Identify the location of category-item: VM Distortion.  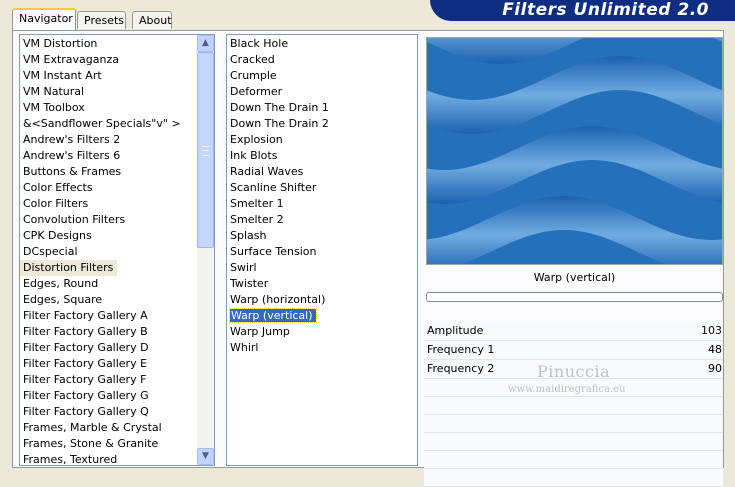
(117, 44).